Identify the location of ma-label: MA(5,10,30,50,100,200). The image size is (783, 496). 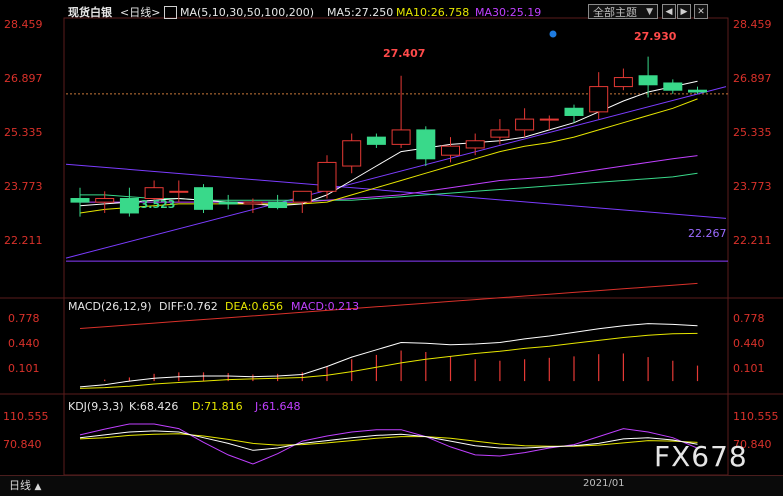
(247, 12).